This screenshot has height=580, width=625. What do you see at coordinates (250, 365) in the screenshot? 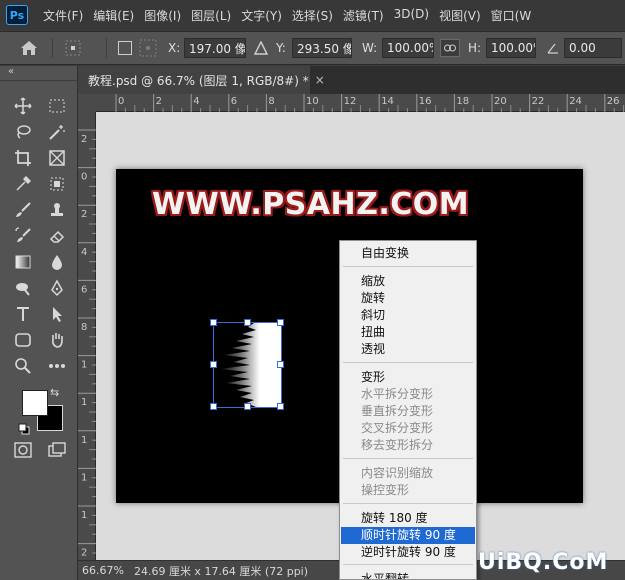
I see `layer-image` at bounding box center [250, 365].